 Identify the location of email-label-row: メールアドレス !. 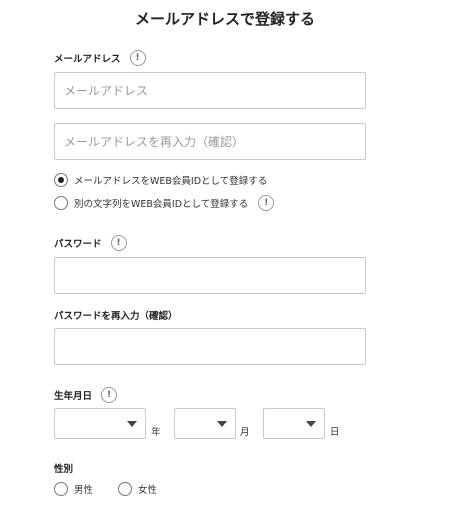
(100, 58).